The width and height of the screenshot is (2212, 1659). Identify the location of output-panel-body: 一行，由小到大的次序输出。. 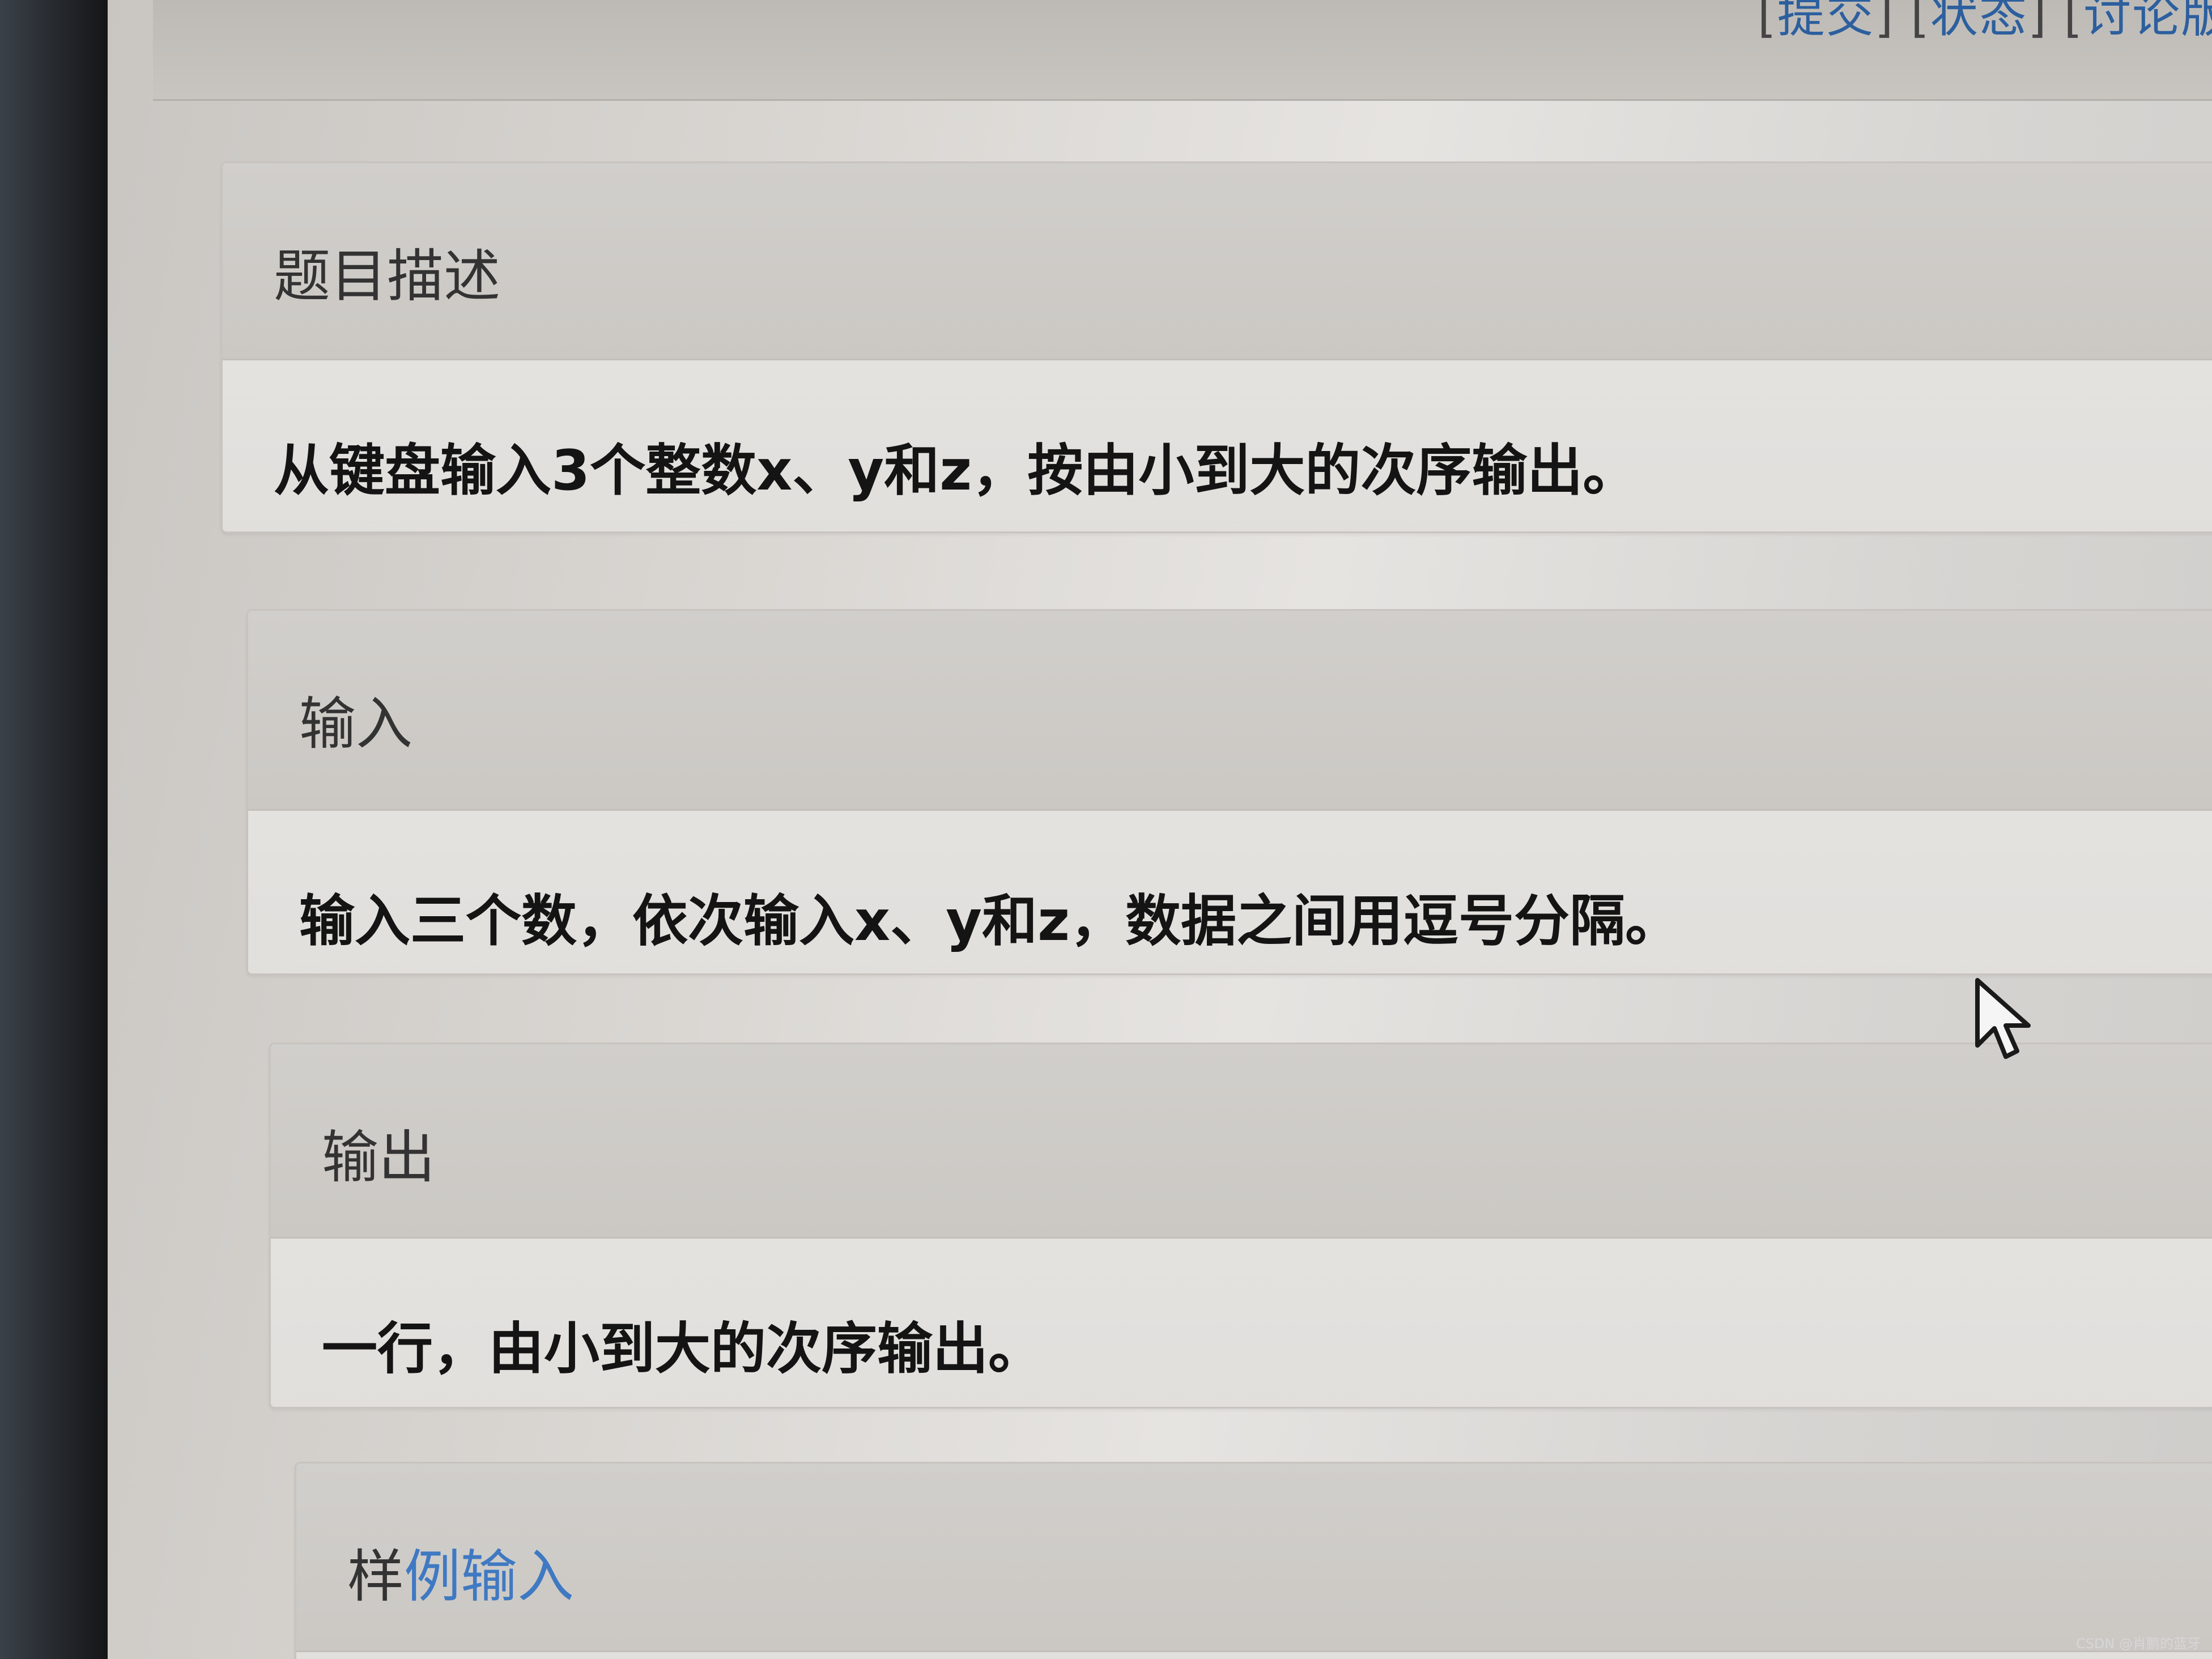
(1241, 1323).